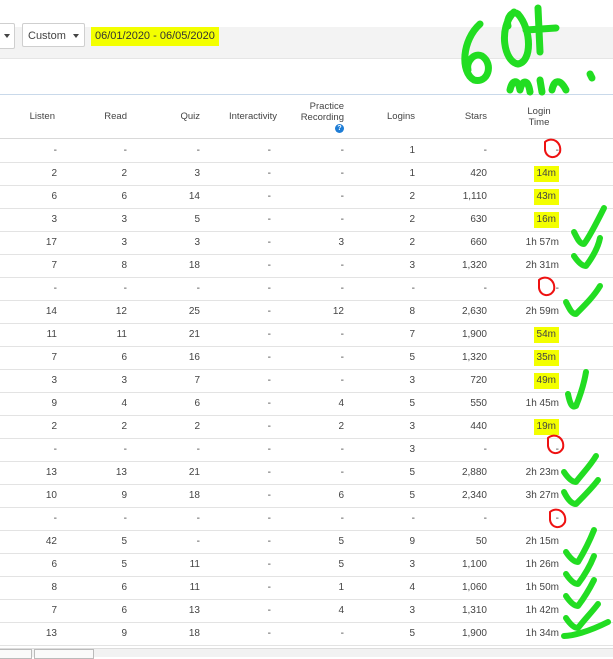  What do you see at coordinates (54, 587) in the screenshot?
I see `cell-listen: 8` at bounding box center [54, 587].